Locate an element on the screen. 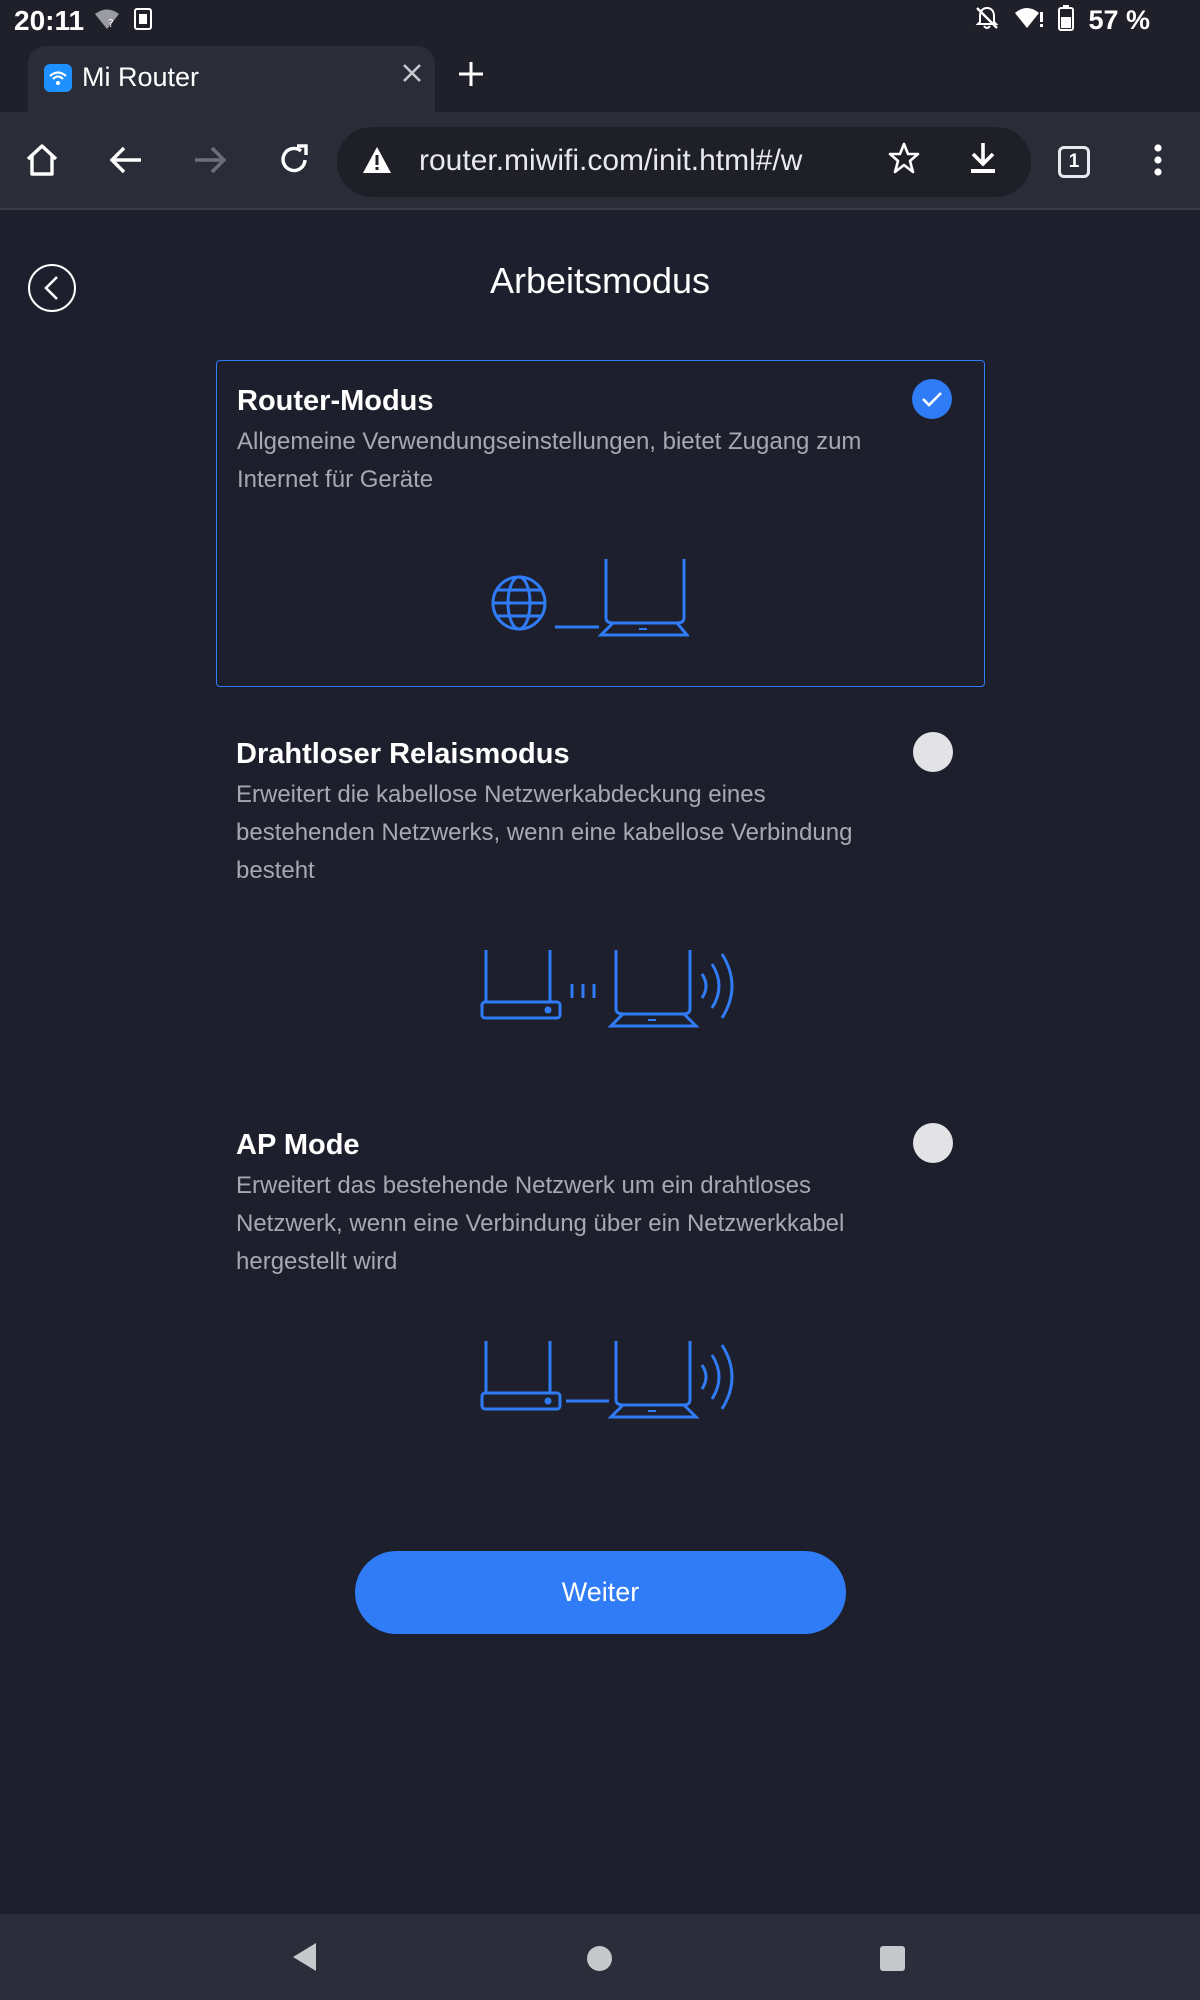  nav-back-icon is located at coordinates (305, 1959).